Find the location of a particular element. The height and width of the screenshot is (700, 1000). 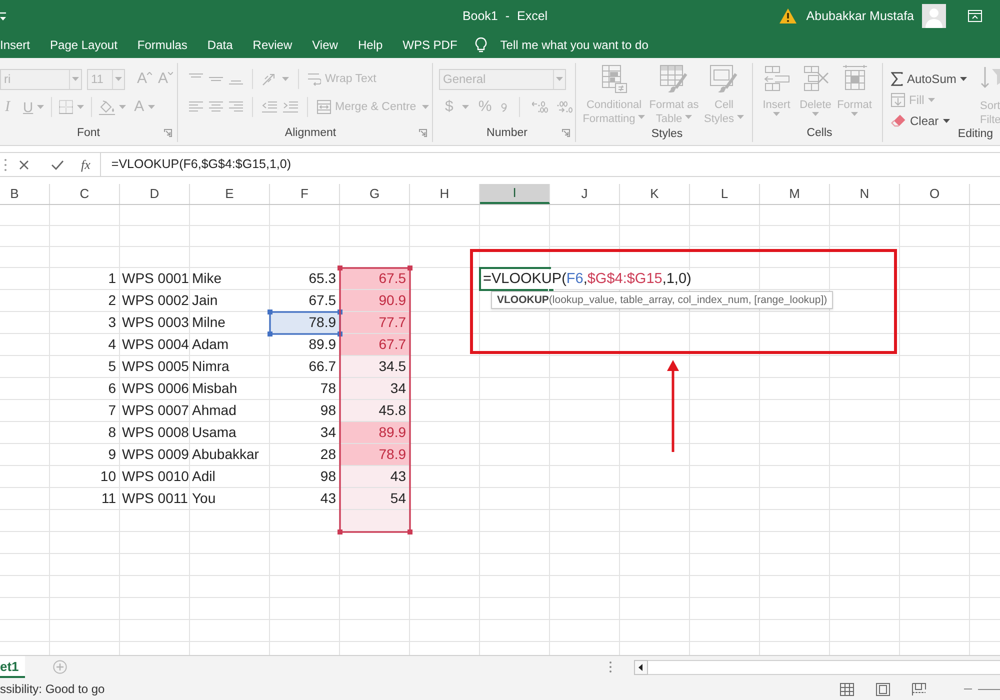

ribbon-tab: View is located at coordinates (325, 45).